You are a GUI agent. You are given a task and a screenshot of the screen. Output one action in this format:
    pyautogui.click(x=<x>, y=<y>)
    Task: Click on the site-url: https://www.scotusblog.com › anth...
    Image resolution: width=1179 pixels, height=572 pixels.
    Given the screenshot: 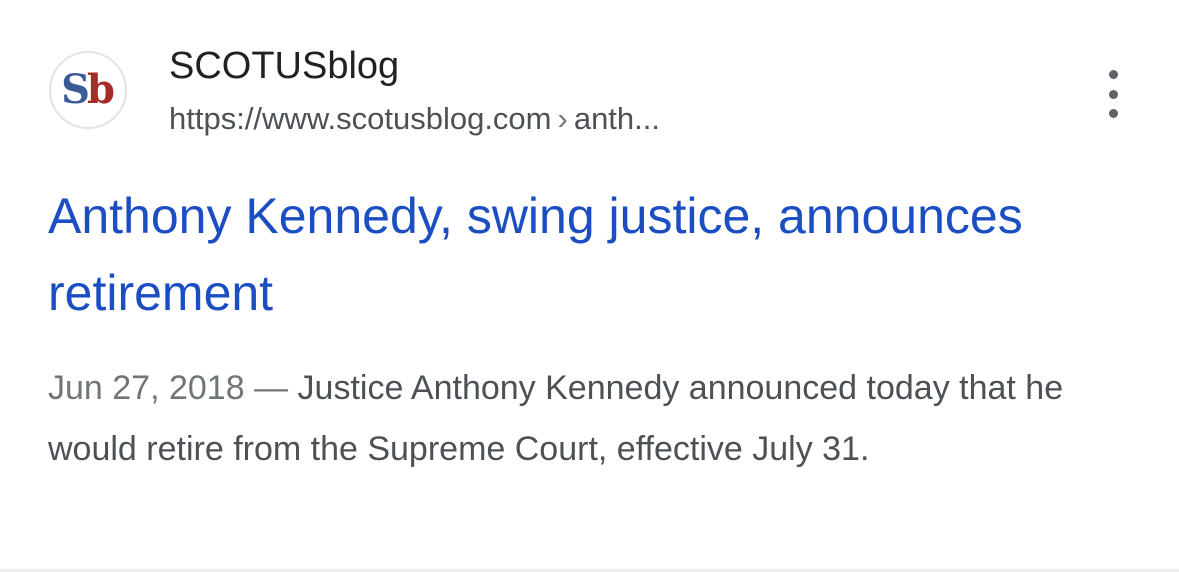 What is the action you would take?
    pyautogui.click(x=414, y=119)
    